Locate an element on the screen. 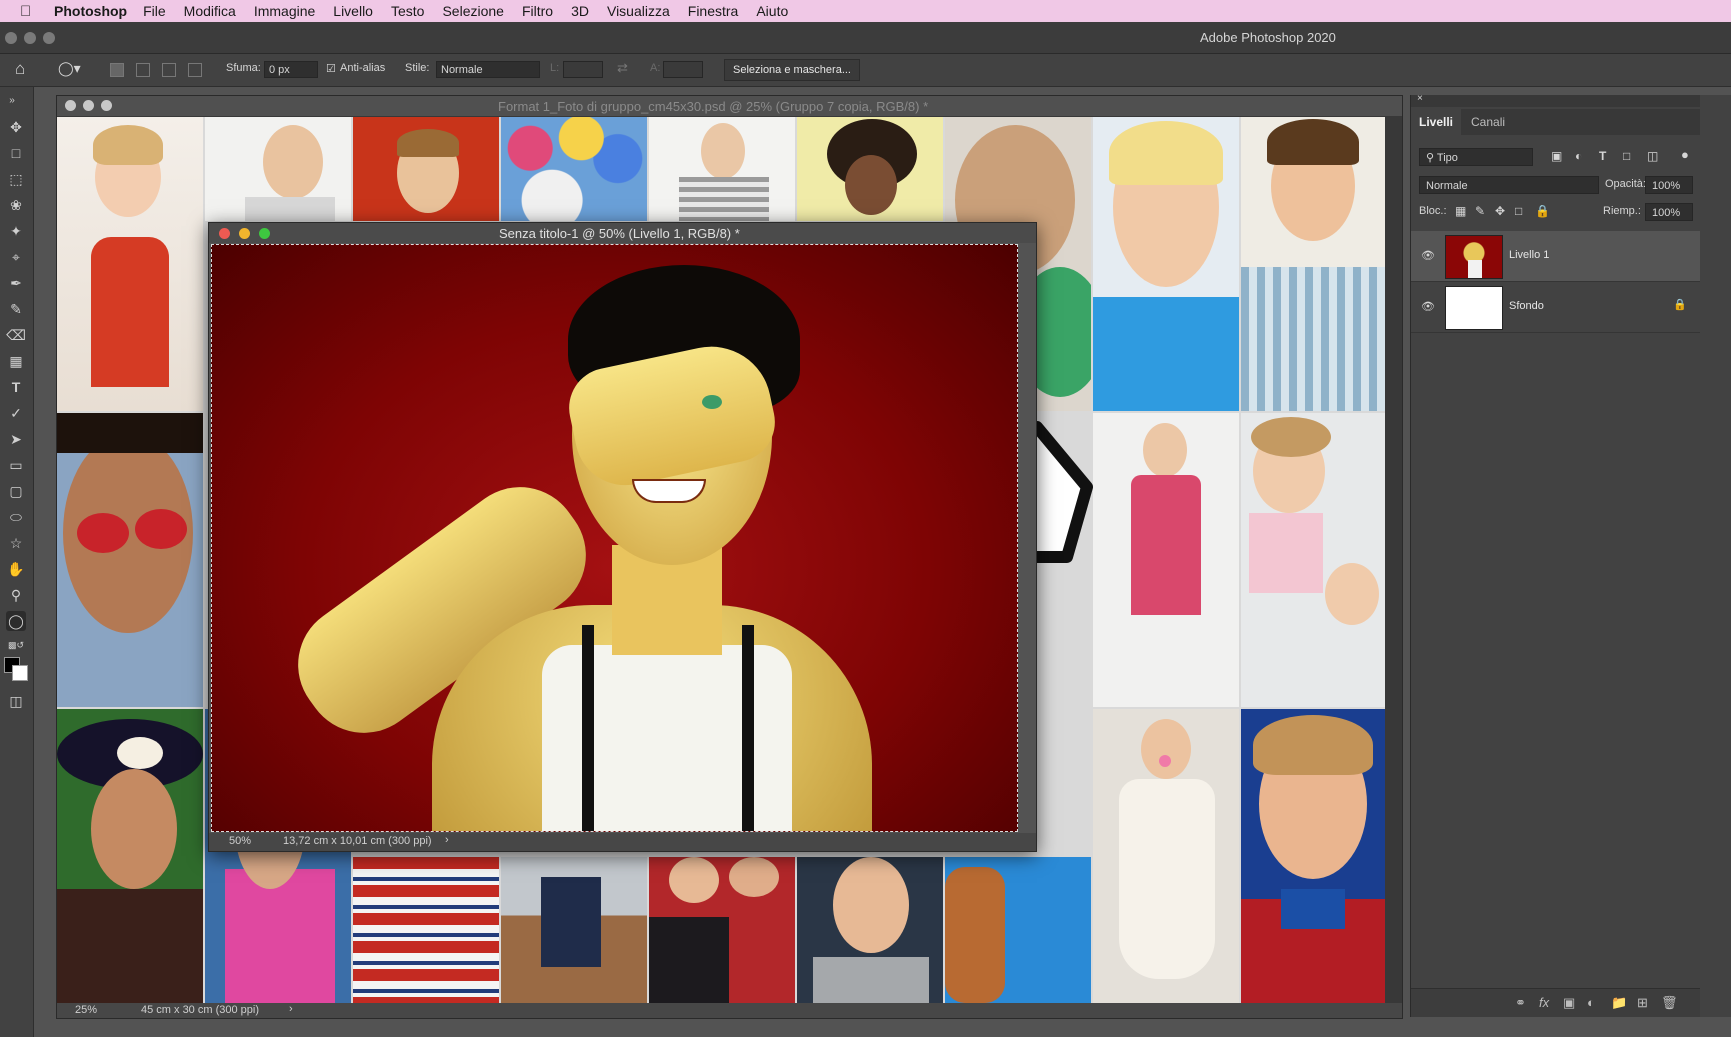  menu-modifica: Modifica is located at coordinates (210, 11).